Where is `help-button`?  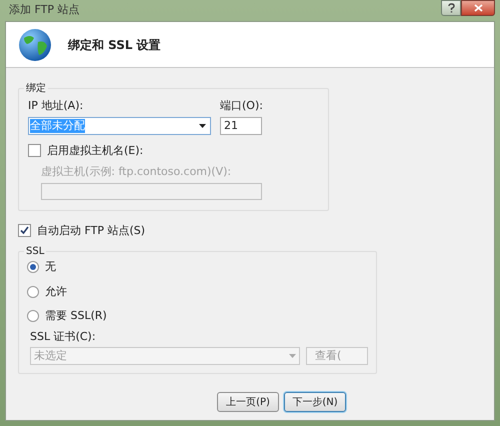 help-button is located at coordinates (451, 8).